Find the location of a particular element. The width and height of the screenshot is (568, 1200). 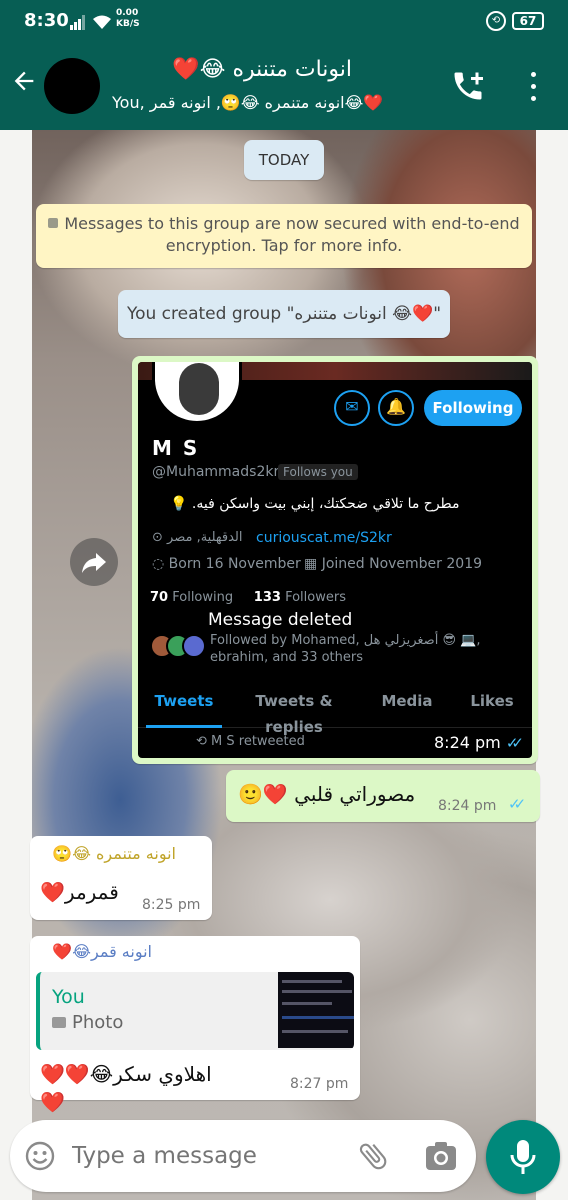

profile-born: ◌ Born 16 November is located at coordinates (226, 564).